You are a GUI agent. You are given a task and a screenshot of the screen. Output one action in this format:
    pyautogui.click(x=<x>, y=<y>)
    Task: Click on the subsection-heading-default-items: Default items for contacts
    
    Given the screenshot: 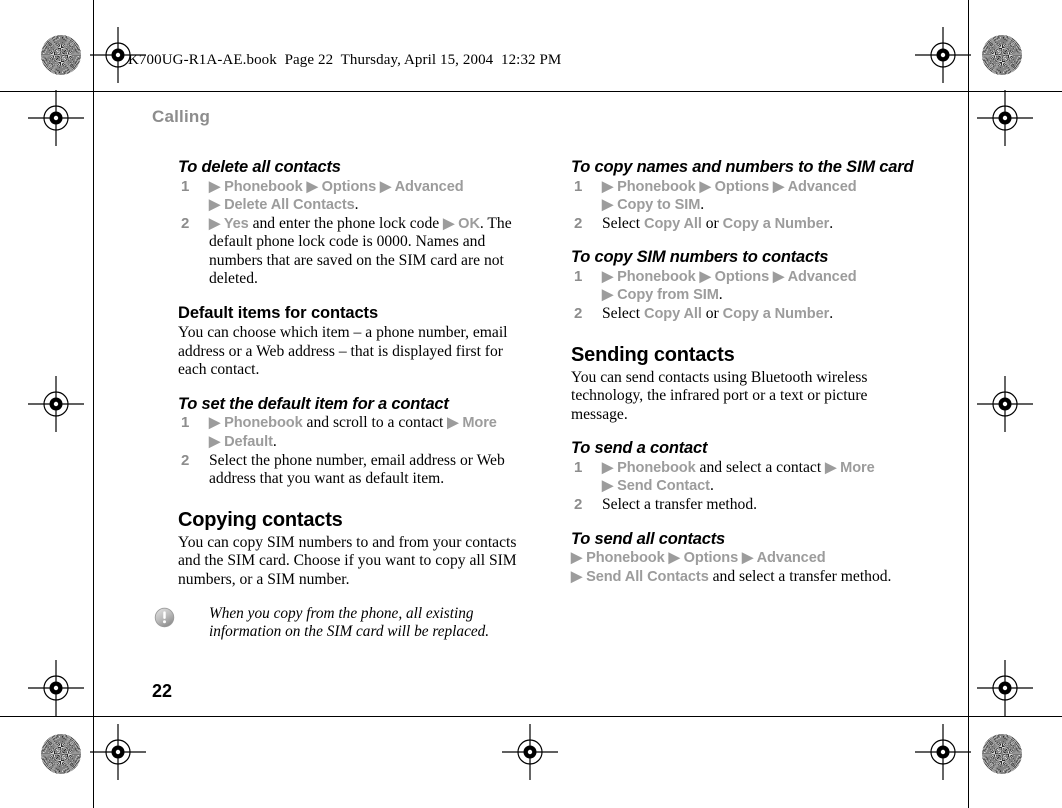 What is the action you would take?
    pyautogui.click(x=278, y=313)
    